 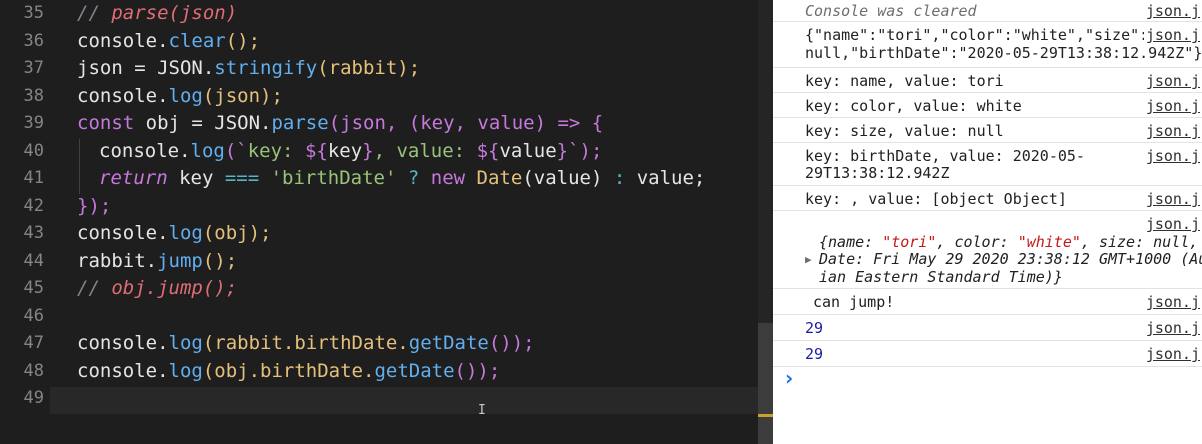 What do you see at coordinates (877, 173) in the screenshot?
I see `log-text: 29T13:38:12.942Z` at bounding box center [877, 173].